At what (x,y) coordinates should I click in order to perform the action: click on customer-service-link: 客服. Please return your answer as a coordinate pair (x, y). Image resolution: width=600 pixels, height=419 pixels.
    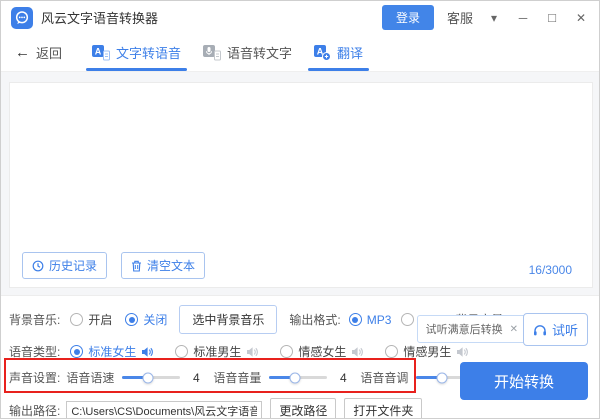
    Looking at the image, I should click on (460, 17).